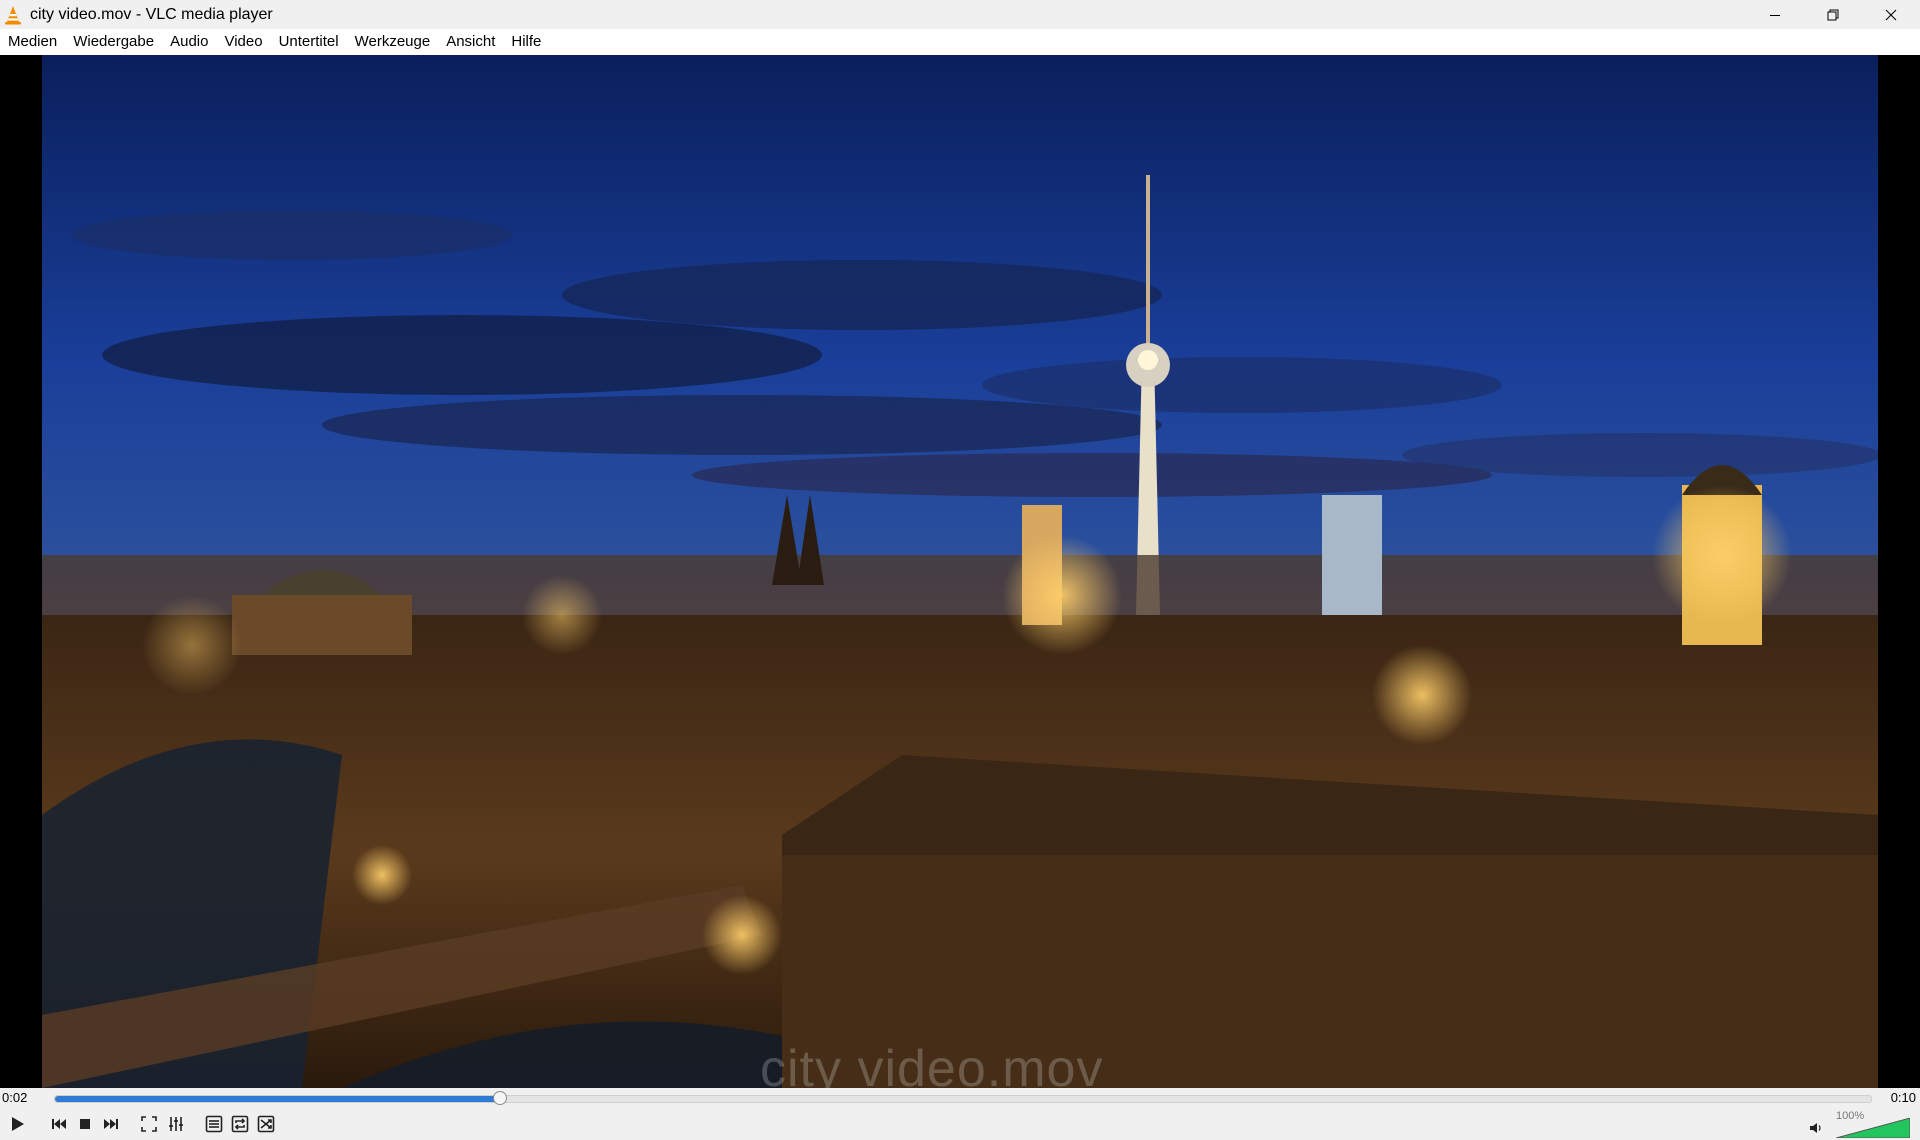 Image resolution: width=1920 pixels, height=1140 pixels. I want to click on menu-werkzeuge: Werkzeuge, so click(393, 42).